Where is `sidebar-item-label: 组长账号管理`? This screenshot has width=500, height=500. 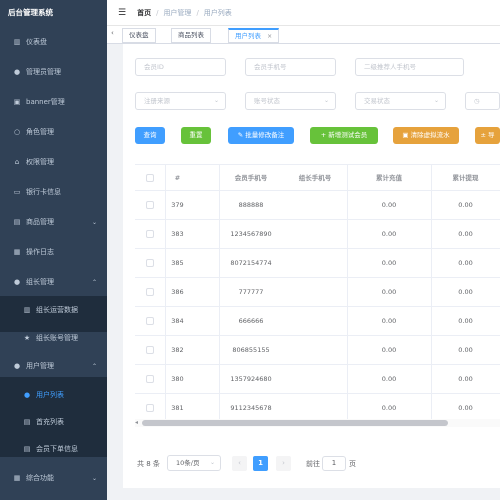
sidebar-item-label: 组长账号管理 is located at coordinates (57, 338).